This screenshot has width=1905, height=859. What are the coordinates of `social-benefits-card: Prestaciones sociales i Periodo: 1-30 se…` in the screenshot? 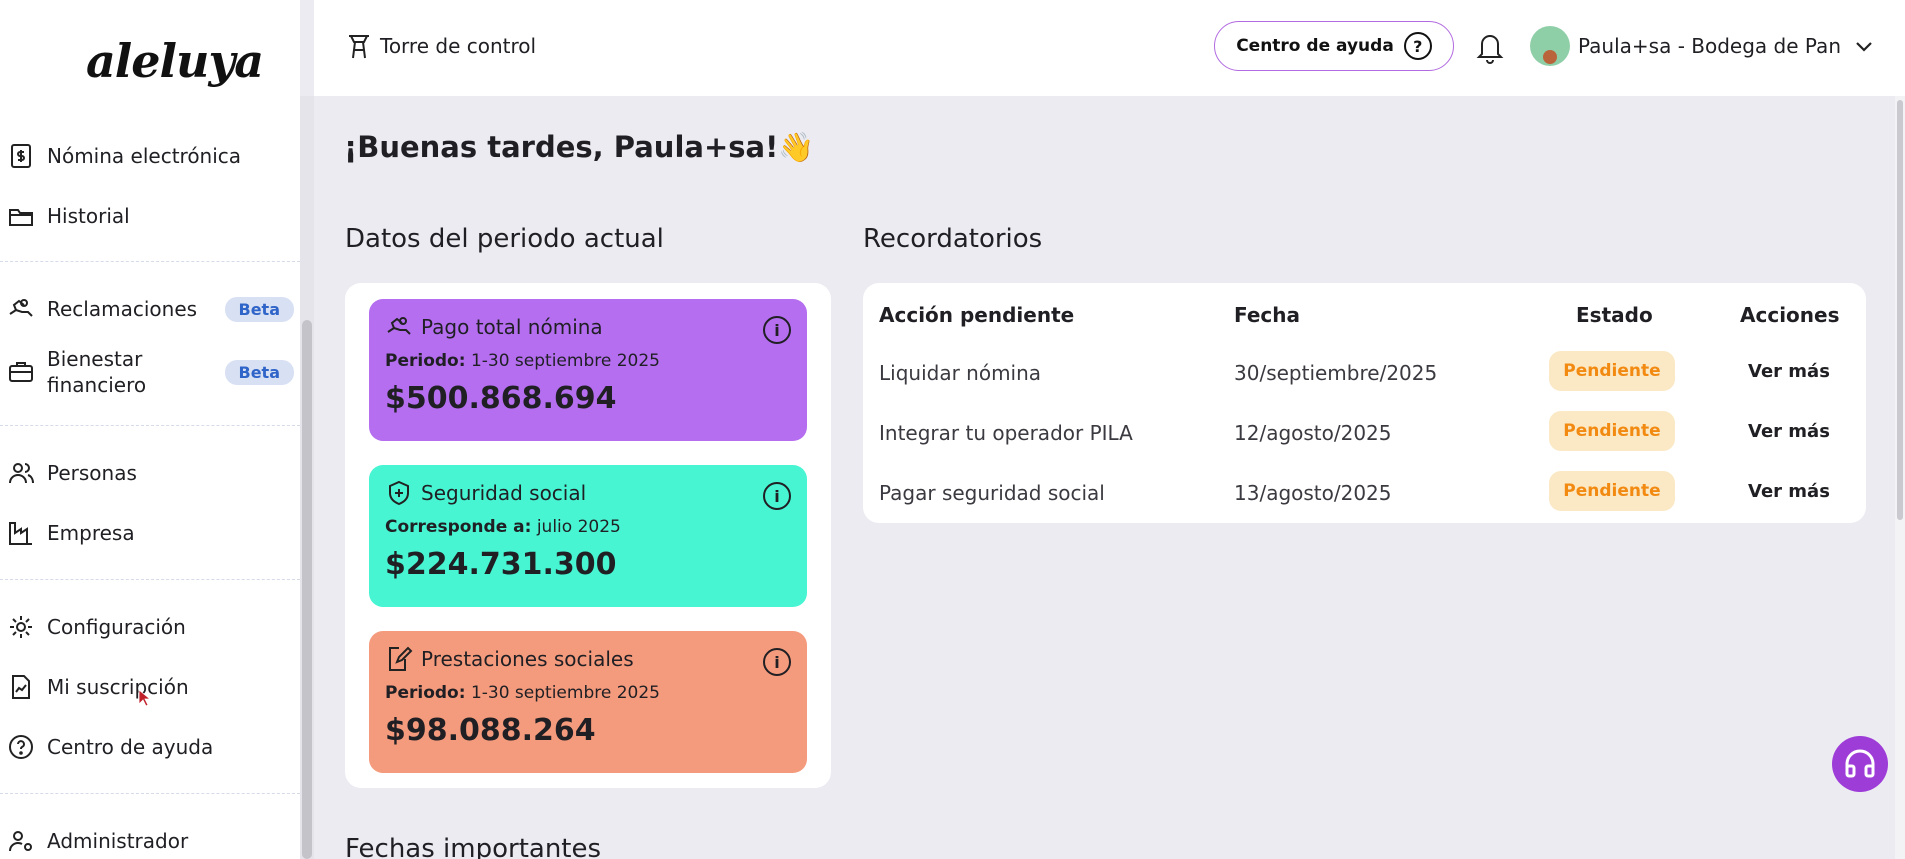 It's located at (588, 702).